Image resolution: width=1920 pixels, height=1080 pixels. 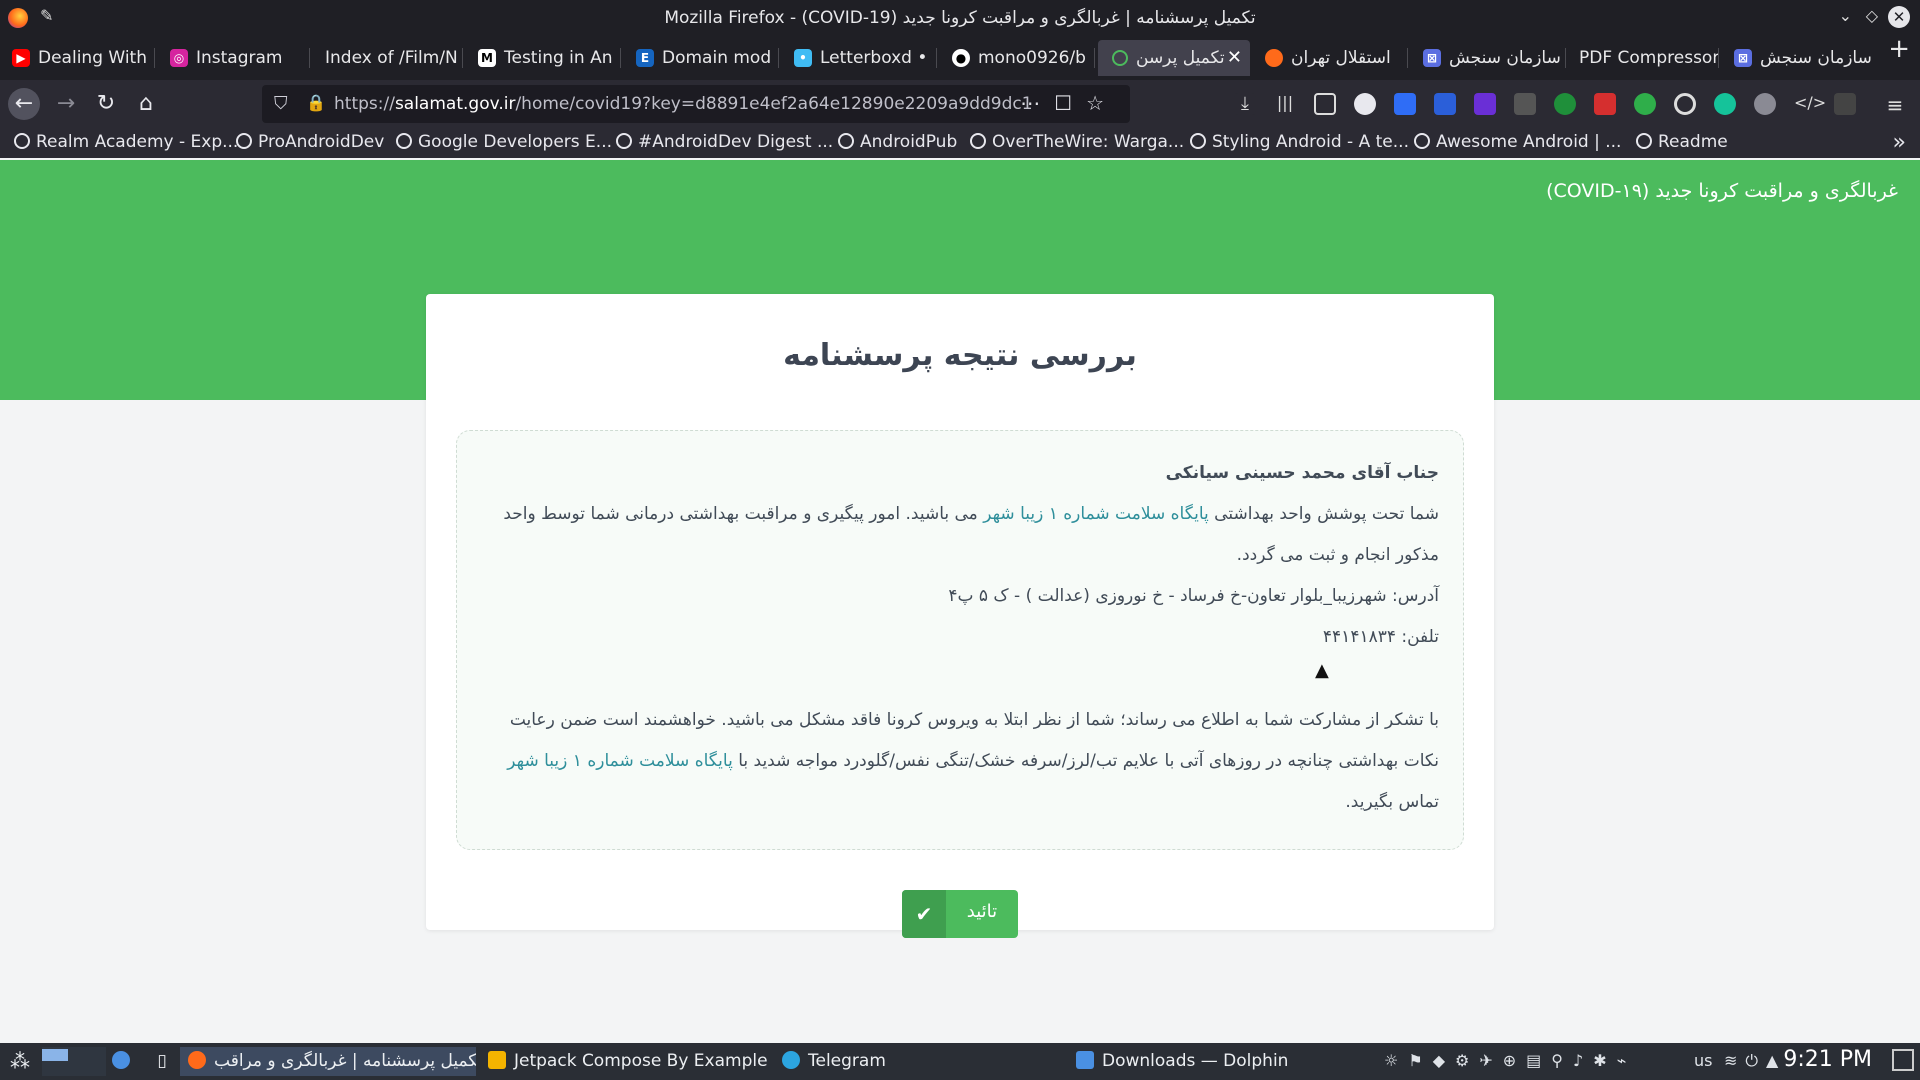 I want to click on tab-item: E Domain mod, so click(x=701, y=58).